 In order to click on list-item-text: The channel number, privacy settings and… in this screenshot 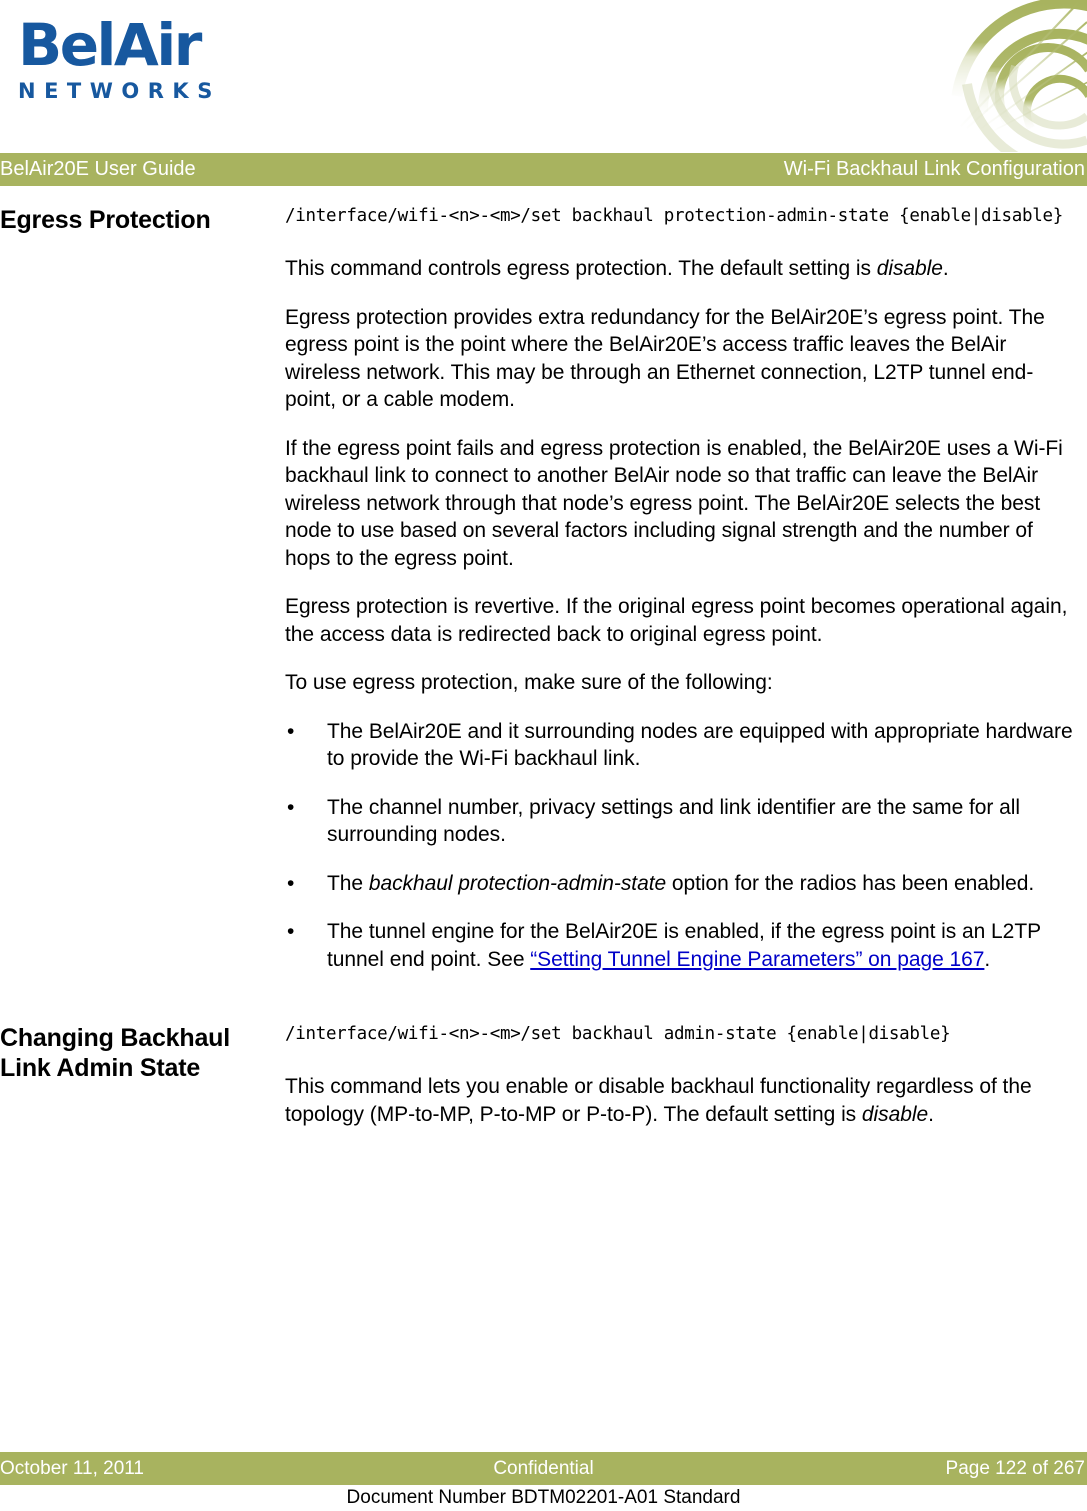, I will do `click(674, 821)`.